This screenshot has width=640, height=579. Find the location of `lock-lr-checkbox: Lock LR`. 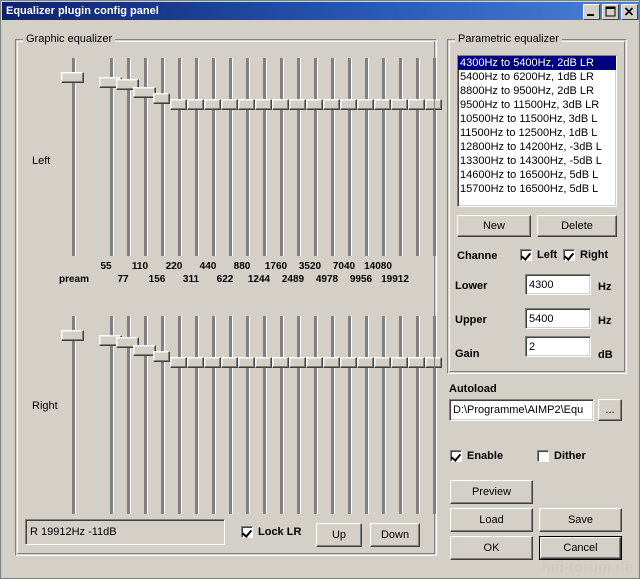

lock-lr-checkbox: Lock LR is located at coordinates (271, 532).